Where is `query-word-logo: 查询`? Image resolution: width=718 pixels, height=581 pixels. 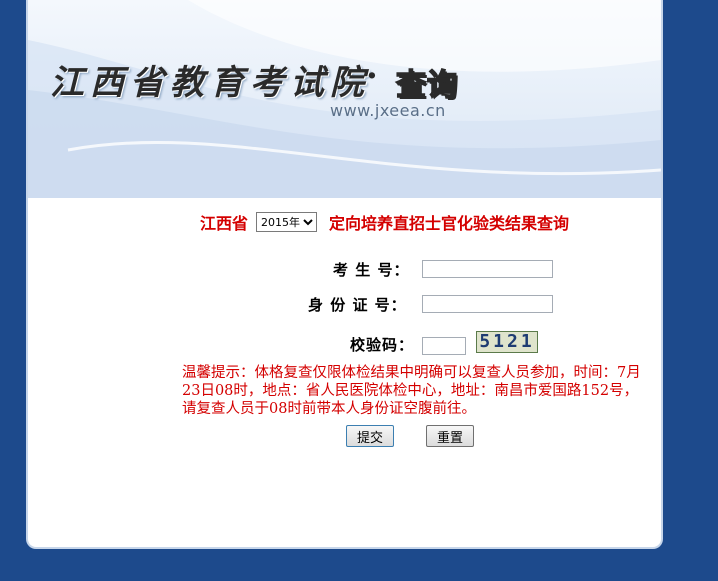
query-word-logo: 查询 is located at coordinates (426, 85).